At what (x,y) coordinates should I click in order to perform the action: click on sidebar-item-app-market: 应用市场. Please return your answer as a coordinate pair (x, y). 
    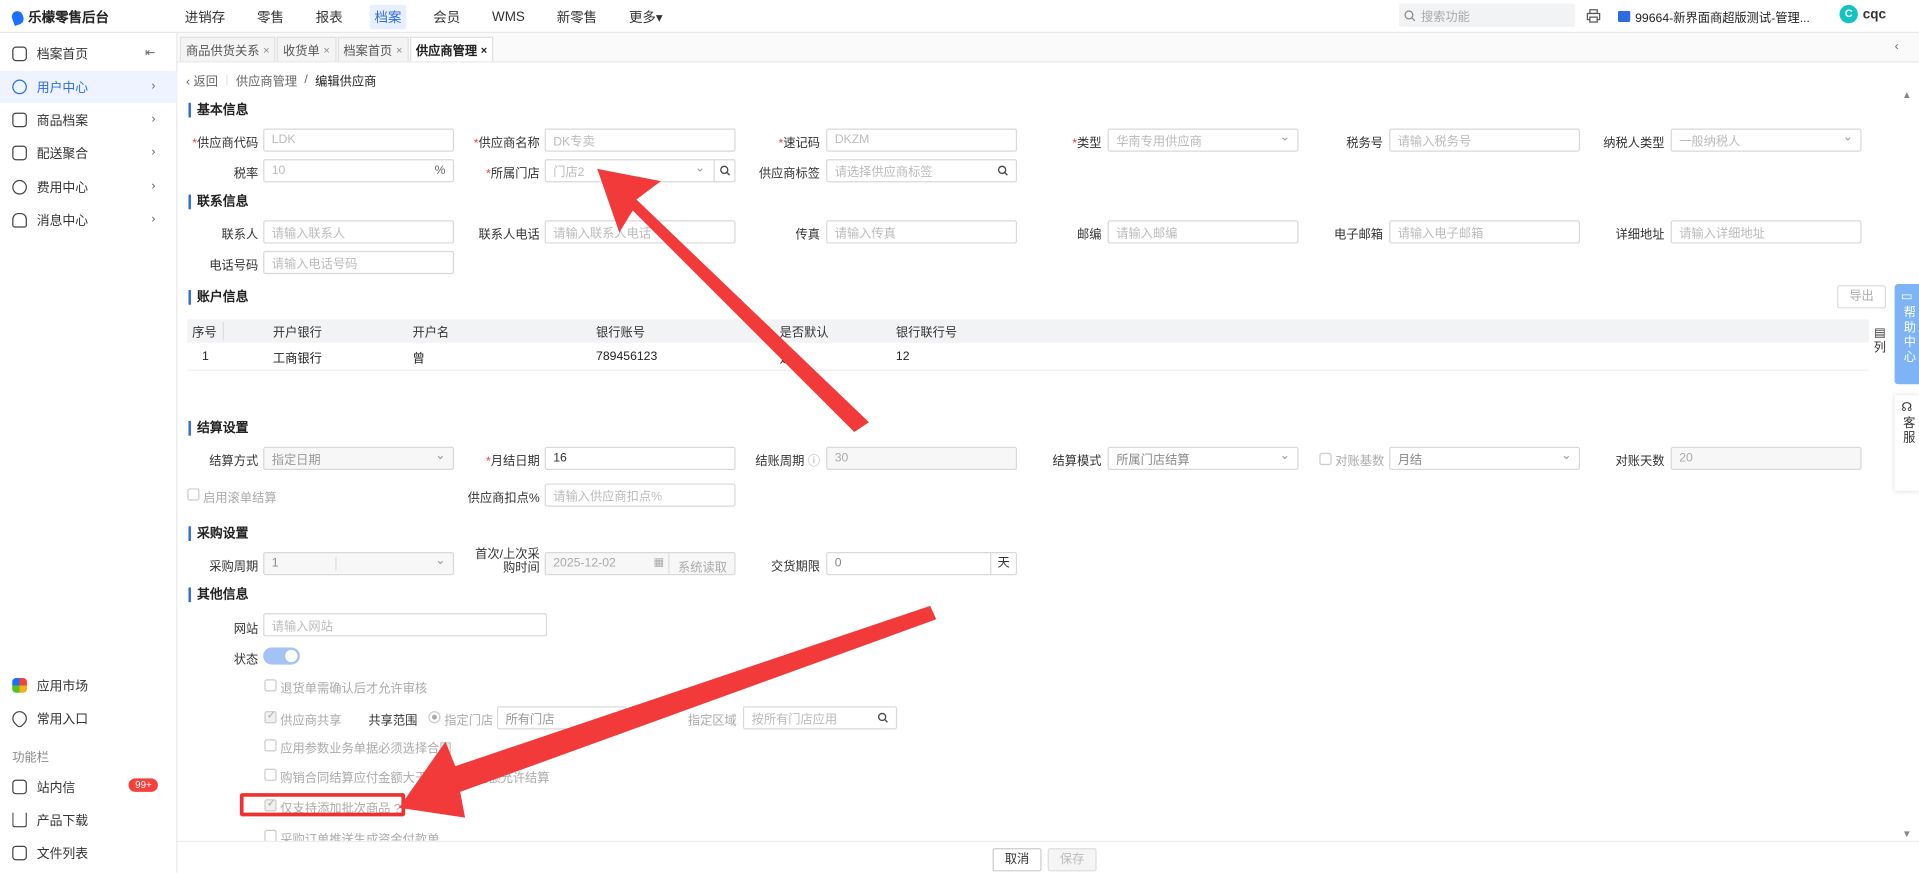
    Looking at the image, I should click on (88, 685).